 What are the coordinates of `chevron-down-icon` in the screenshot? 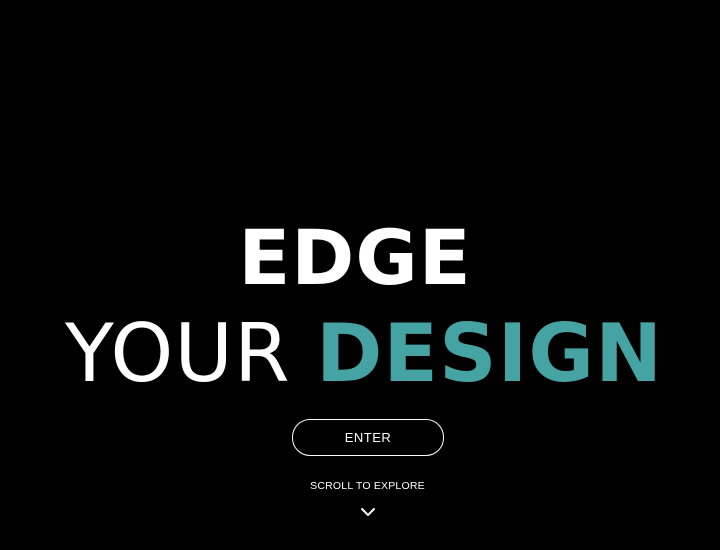 It's located at (368, 512).